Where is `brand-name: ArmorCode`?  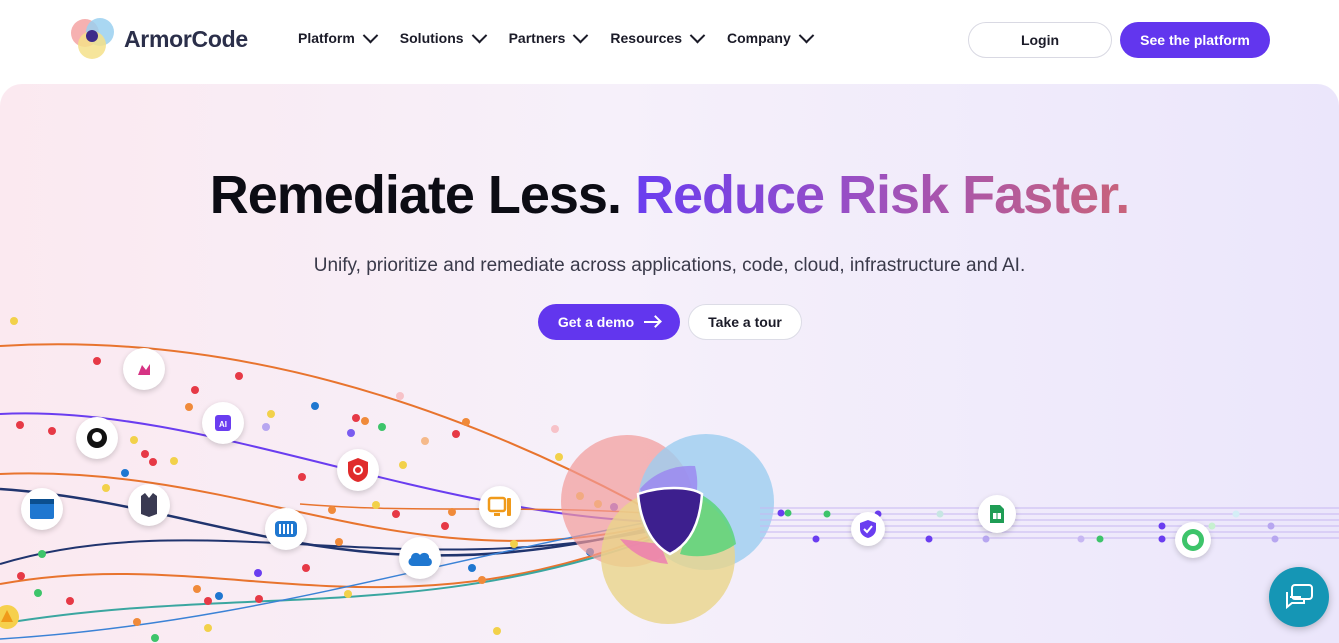
brand-name: ArmorCode is located at coordinates (186, 38).